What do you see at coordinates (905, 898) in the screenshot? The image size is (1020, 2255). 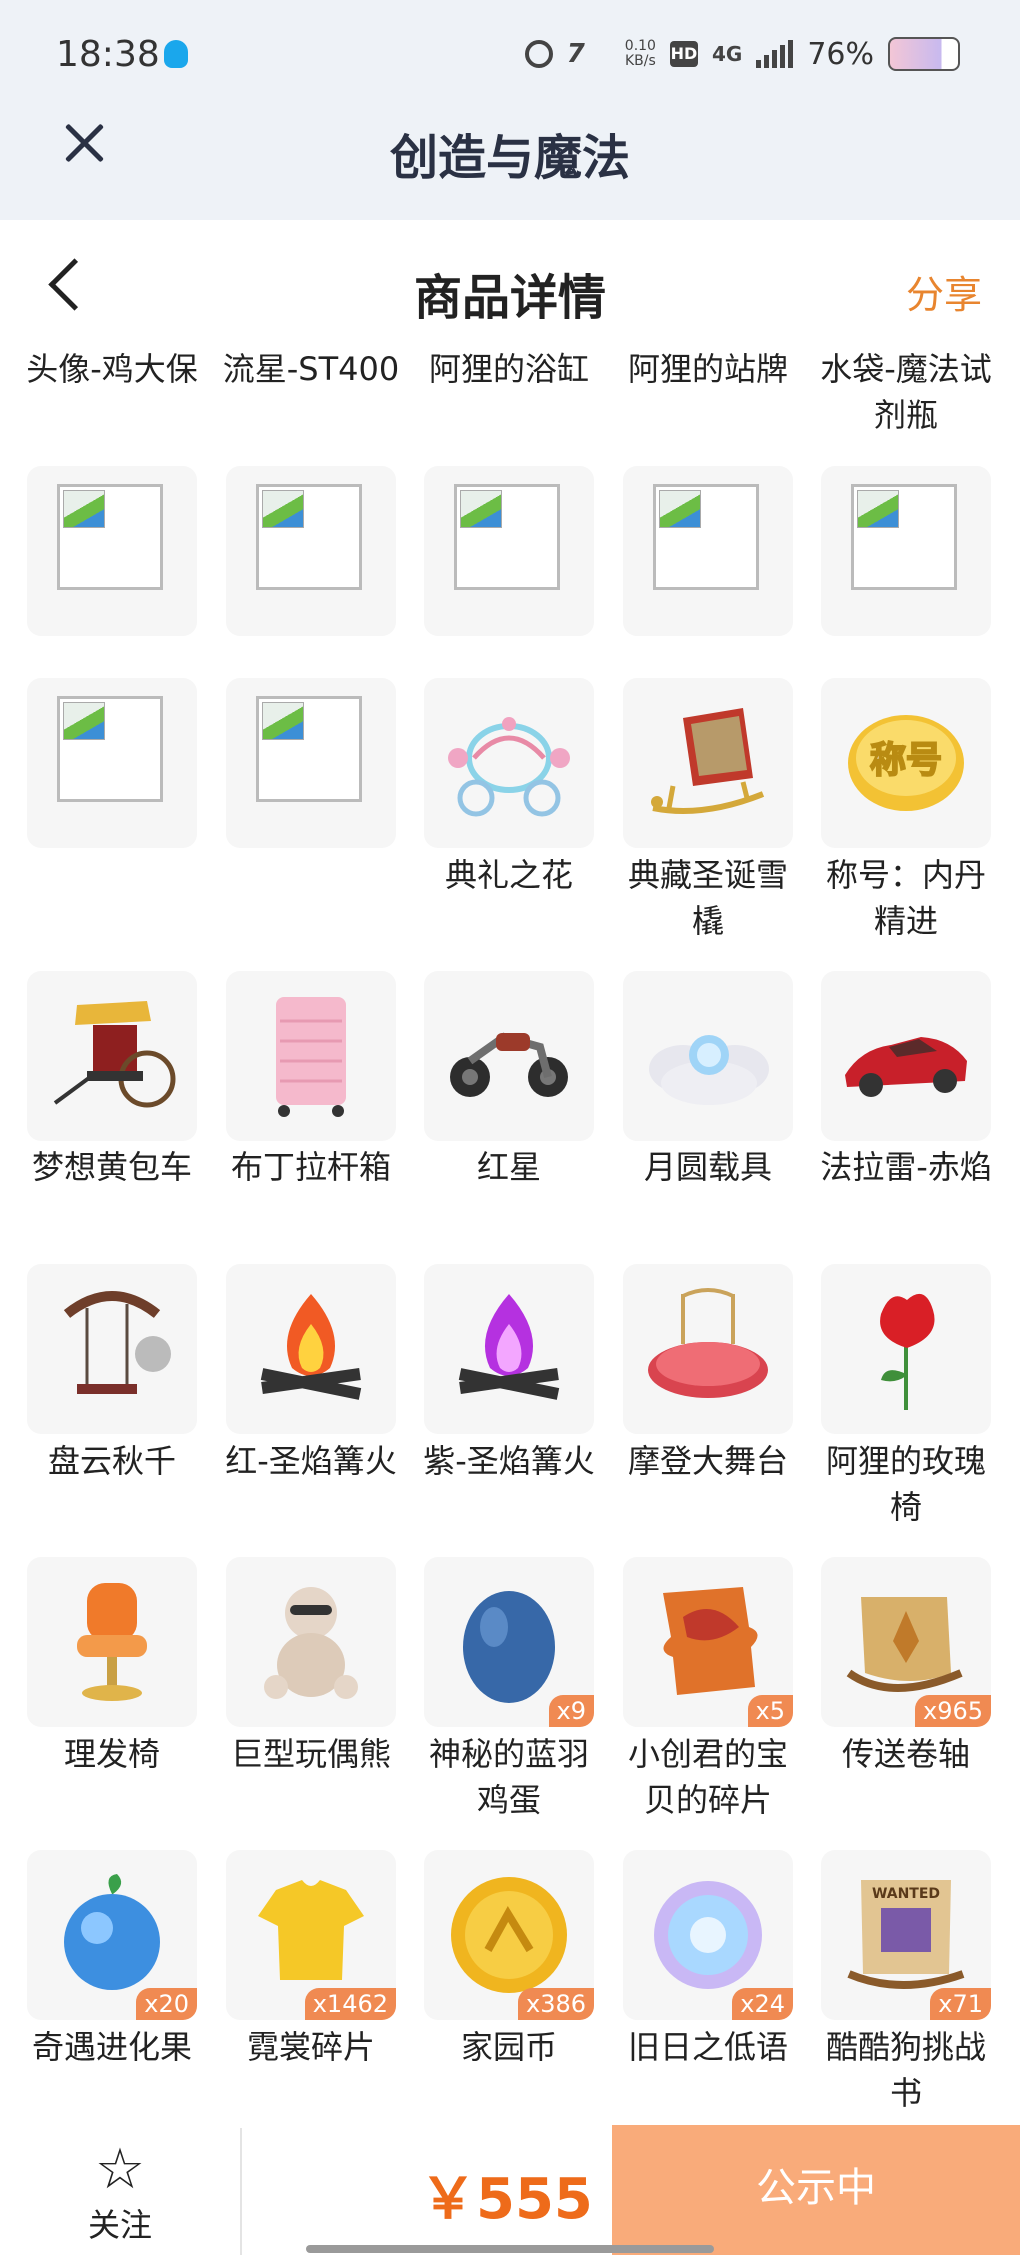 I see `item-label: 称号：内丹精进` at bounding box center [905, 898].